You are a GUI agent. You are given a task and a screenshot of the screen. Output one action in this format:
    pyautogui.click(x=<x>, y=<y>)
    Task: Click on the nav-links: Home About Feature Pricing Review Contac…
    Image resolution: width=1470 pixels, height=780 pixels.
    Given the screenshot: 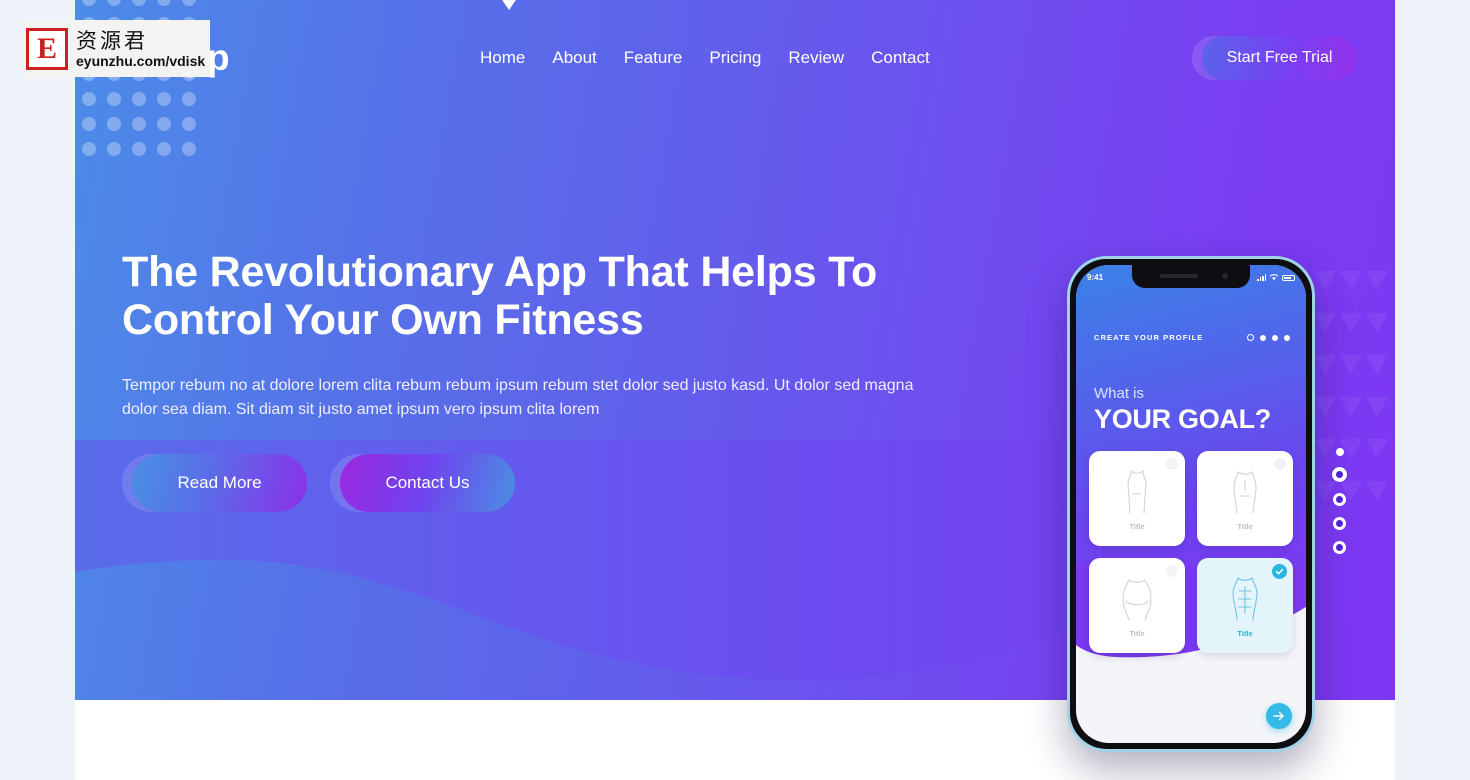 What is the action you would take?
    pyautogui.click(x=705, y=58)
    